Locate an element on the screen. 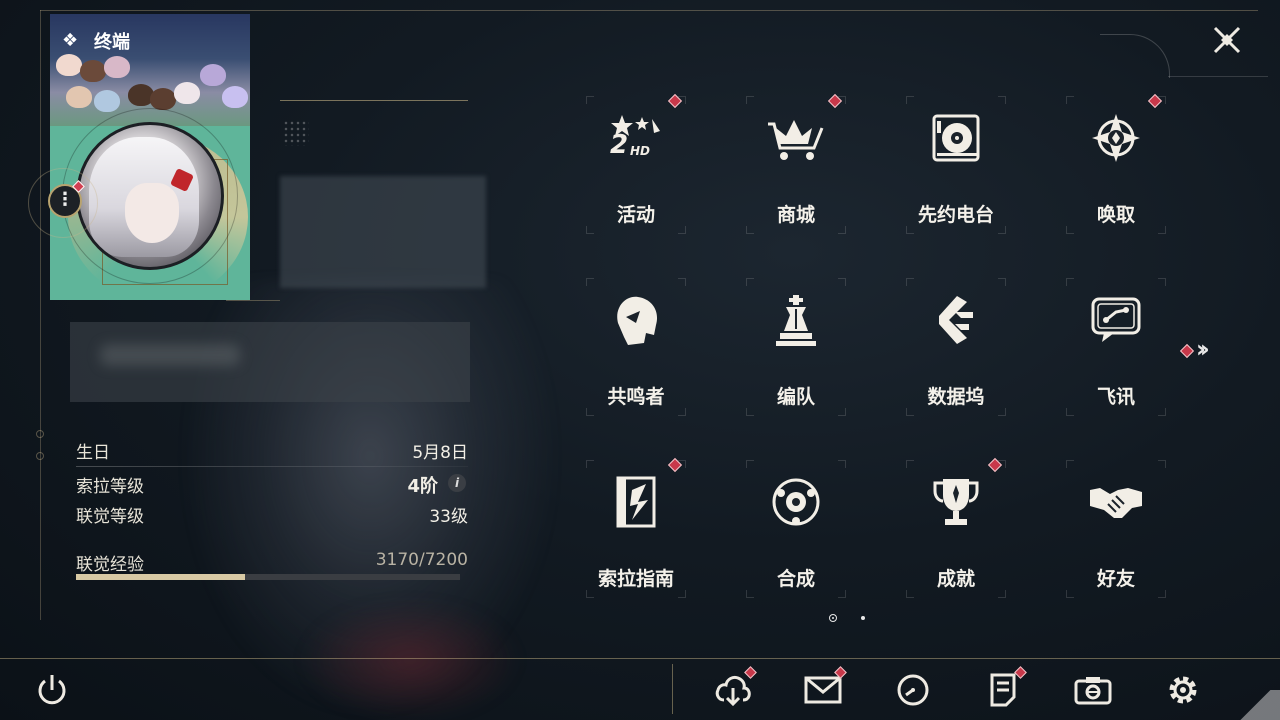  page-indicator is located at coordinates (848, 618).